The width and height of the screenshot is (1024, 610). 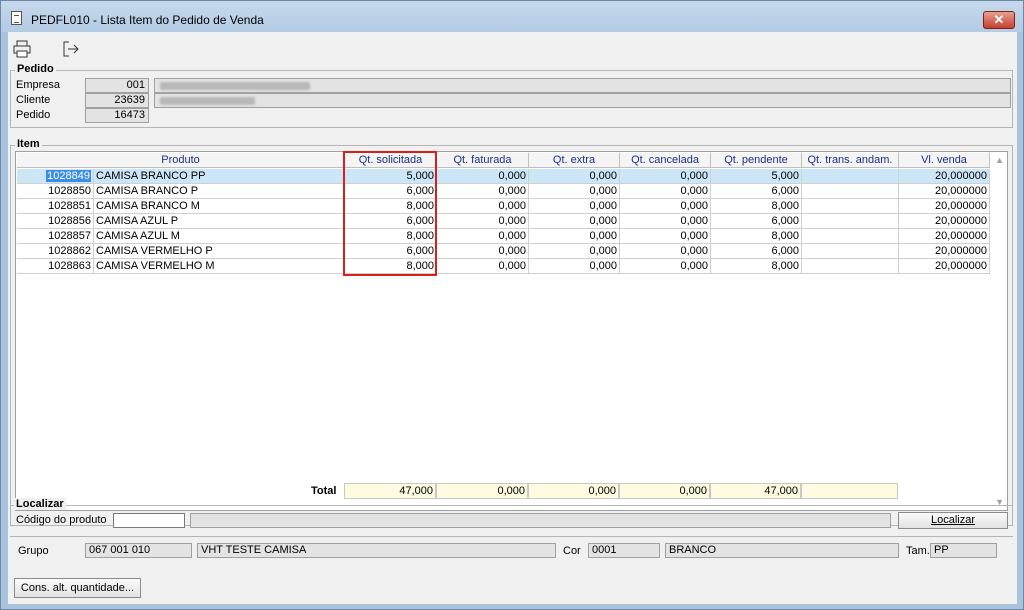 What do you see at coordinates (482, 491) in the screenshot?
I see `total-qt-faturada: 0,000` at bounding box center [482, 491].